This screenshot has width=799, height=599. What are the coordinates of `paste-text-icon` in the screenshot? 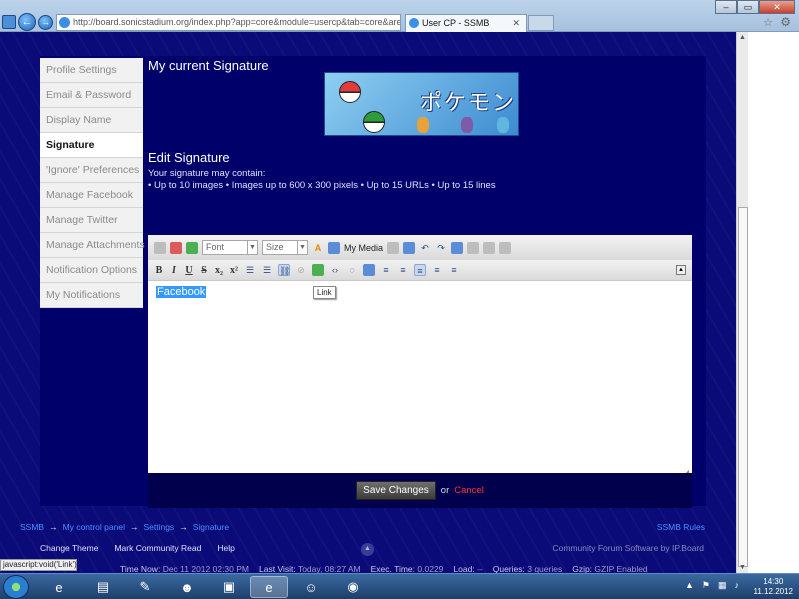 It's located at (489, 247).